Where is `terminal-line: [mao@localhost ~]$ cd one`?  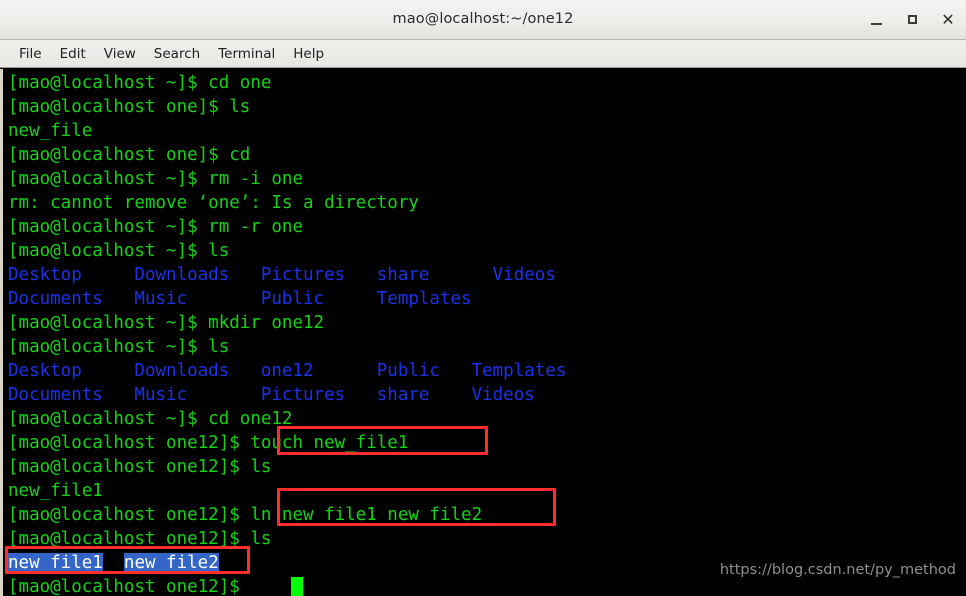
terminal-line: [mao@localhost ~]$ cd one is located at coordinates (140, 83).